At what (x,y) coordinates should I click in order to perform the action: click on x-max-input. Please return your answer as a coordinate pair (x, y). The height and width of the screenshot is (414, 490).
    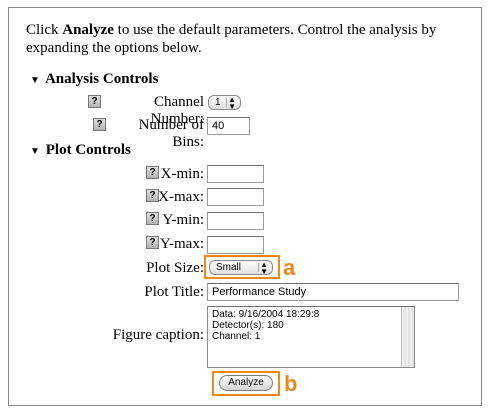
    Looking at the image, I should click on (235, 197).